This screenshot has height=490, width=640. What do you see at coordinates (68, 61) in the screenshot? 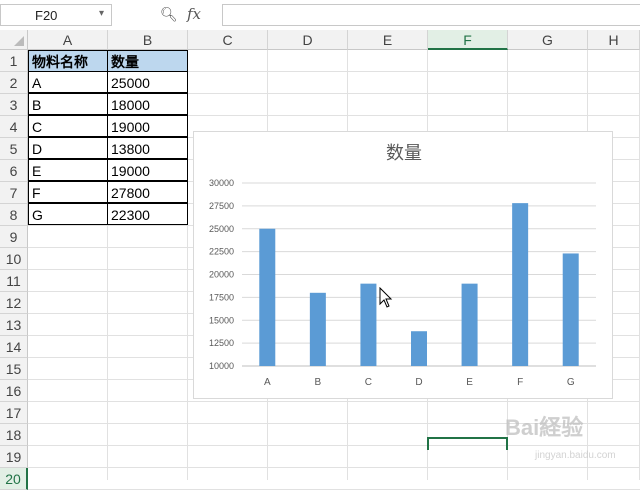
I see `header-cell-material-name: 物料名称` at bounding box center [68, 61].